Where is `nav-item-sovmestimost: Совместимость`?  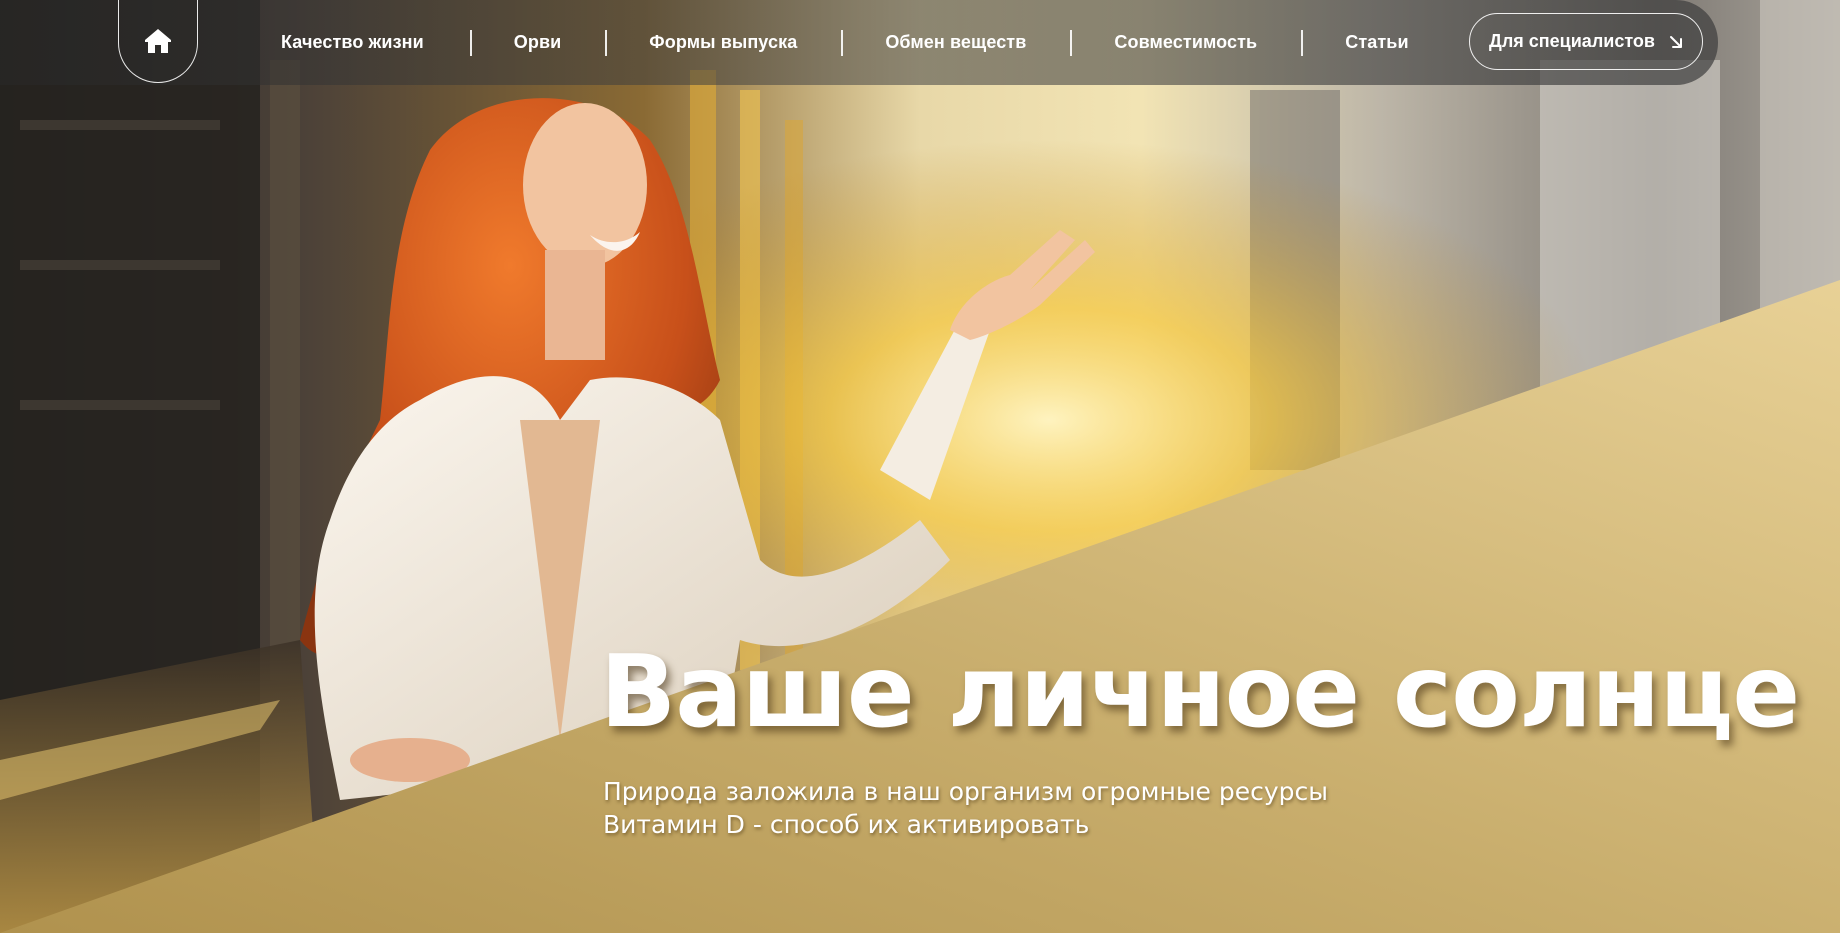 nav-item-sovmestimost: Совместимость is located at coordinates (1185, 42).